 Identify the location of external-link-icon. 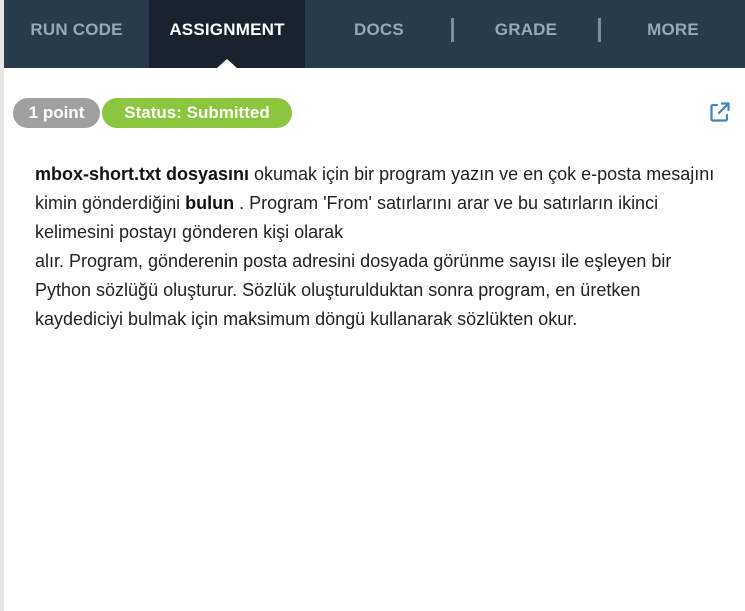
(720, 112).